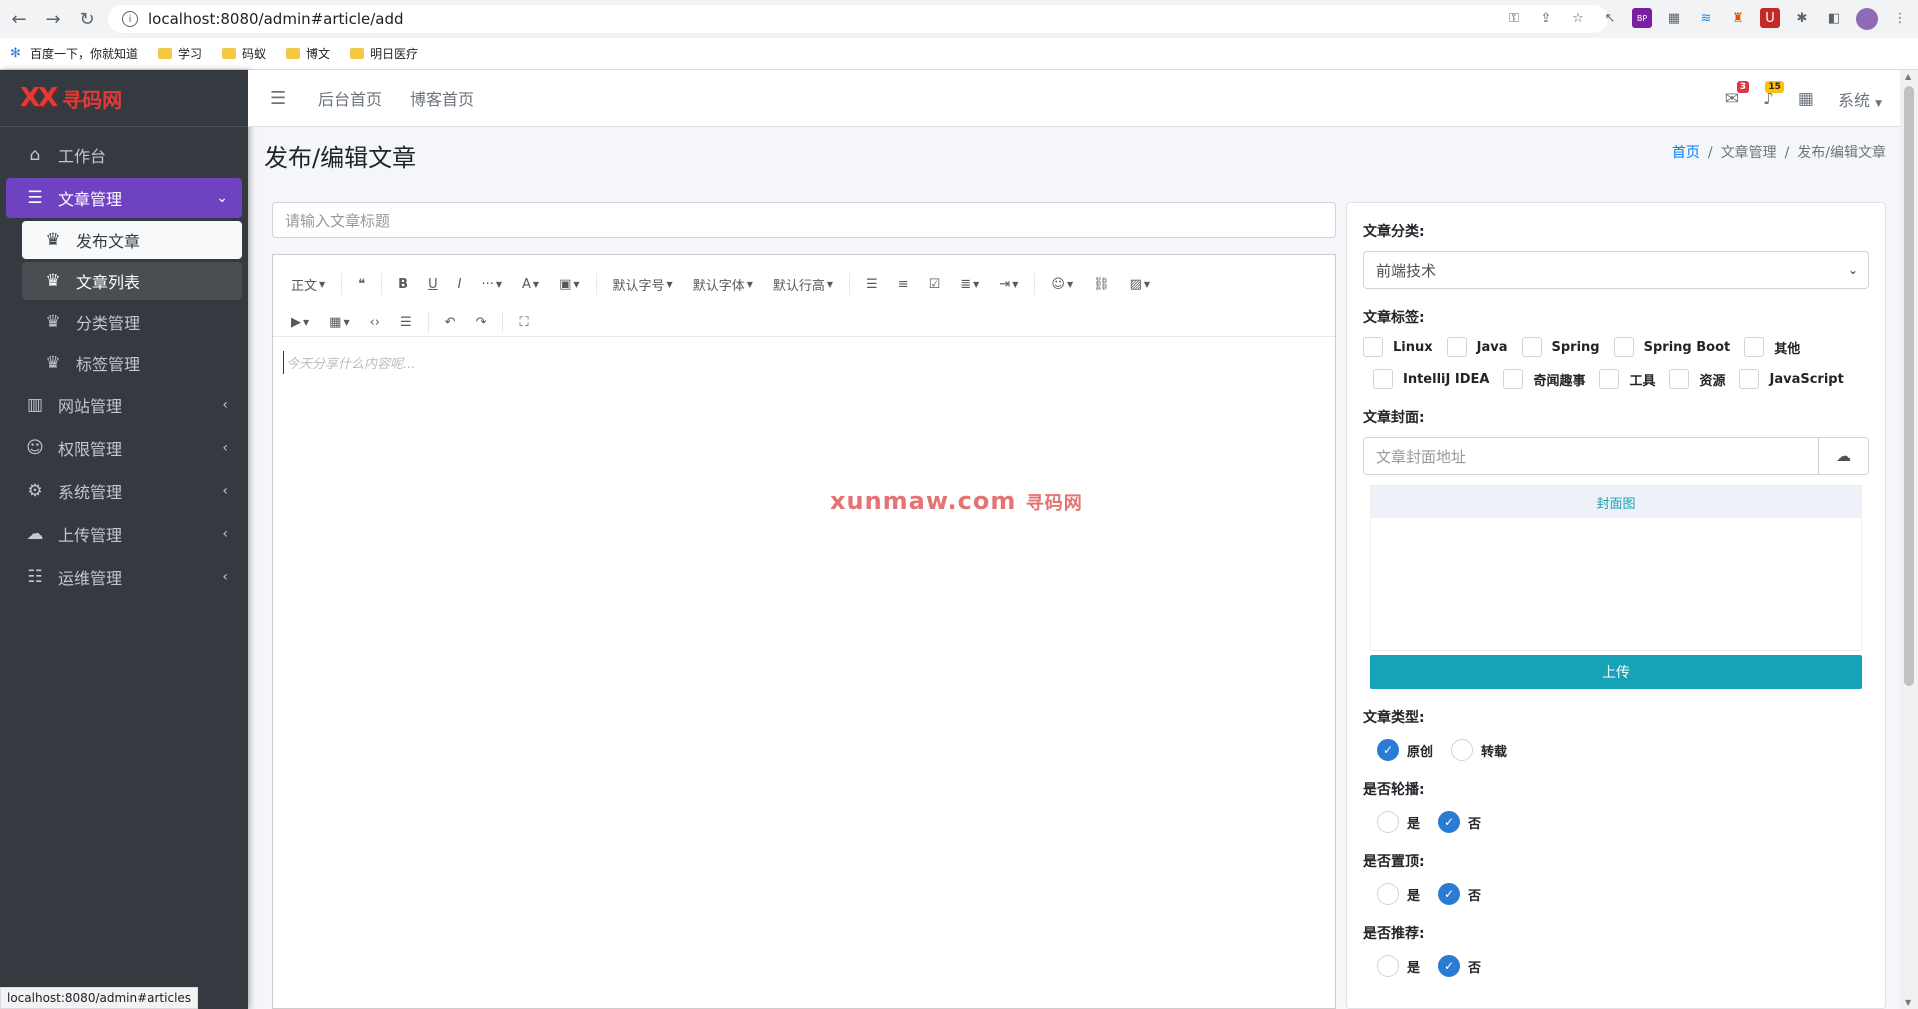 This screenshot has height=1009, width=1918. What do you see at coordinates (124, 405) in the screenshot?
I see `sidebar-item-site: ▥ 网站管理 ‹` at bounding box center [124, 405].